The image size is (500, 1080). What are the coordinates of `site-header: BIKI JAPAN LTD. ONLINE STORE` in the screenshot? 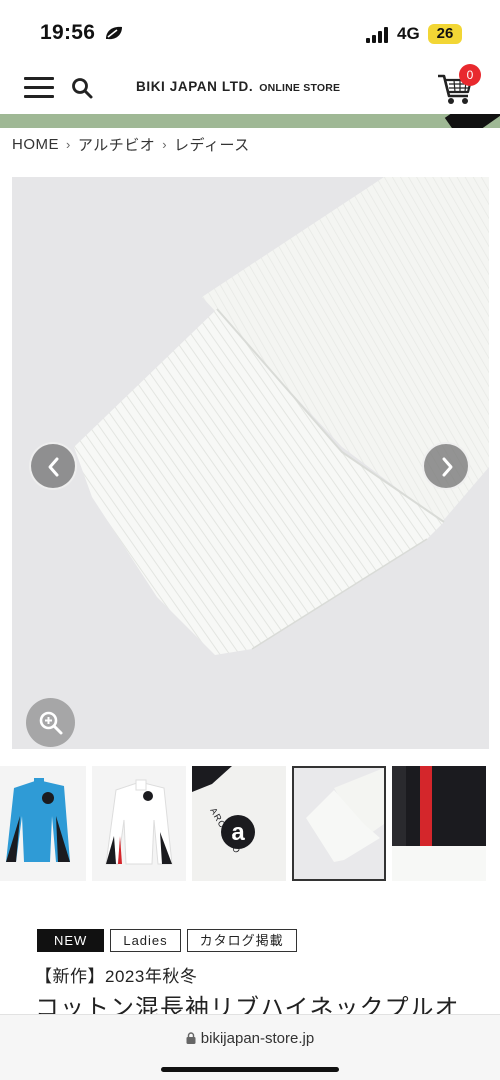 It's located at (250, 88).